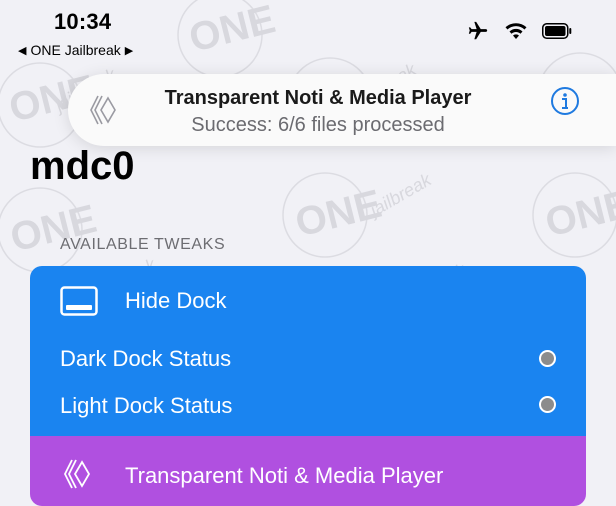 This screenshot has width=616, height=506. What do you see at coordinates (557, 31) in the screenshot?
I see `battery-icon` at bounding box center [557, 31].